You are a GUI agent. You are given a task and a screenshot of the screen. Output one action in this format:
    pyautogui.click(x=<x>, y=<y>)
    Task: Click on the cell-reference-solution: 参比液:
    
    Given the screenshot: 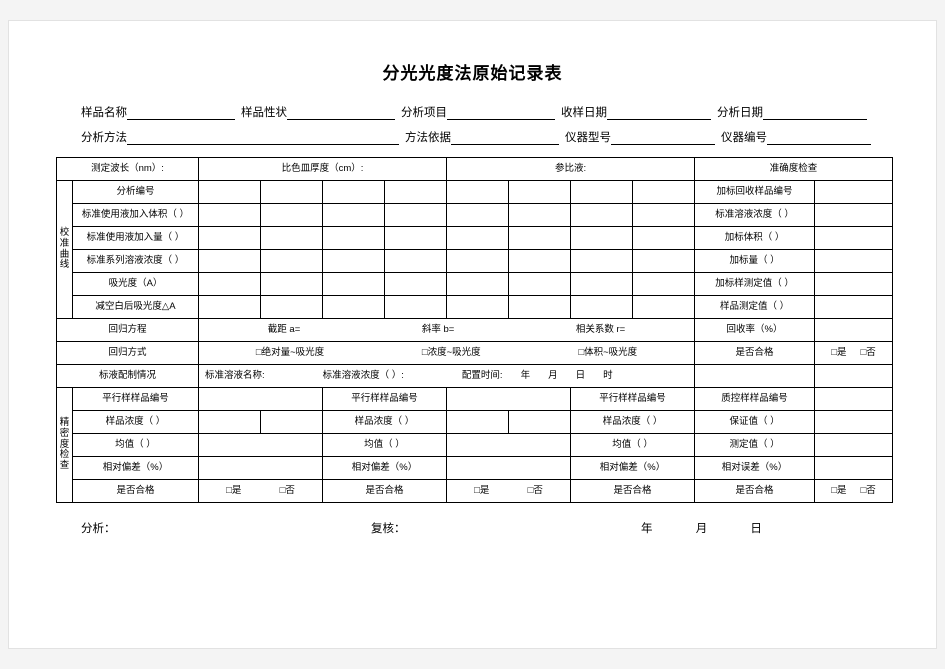 What is the action you would take?
    pyautogui.click(x=570, y=169)
    